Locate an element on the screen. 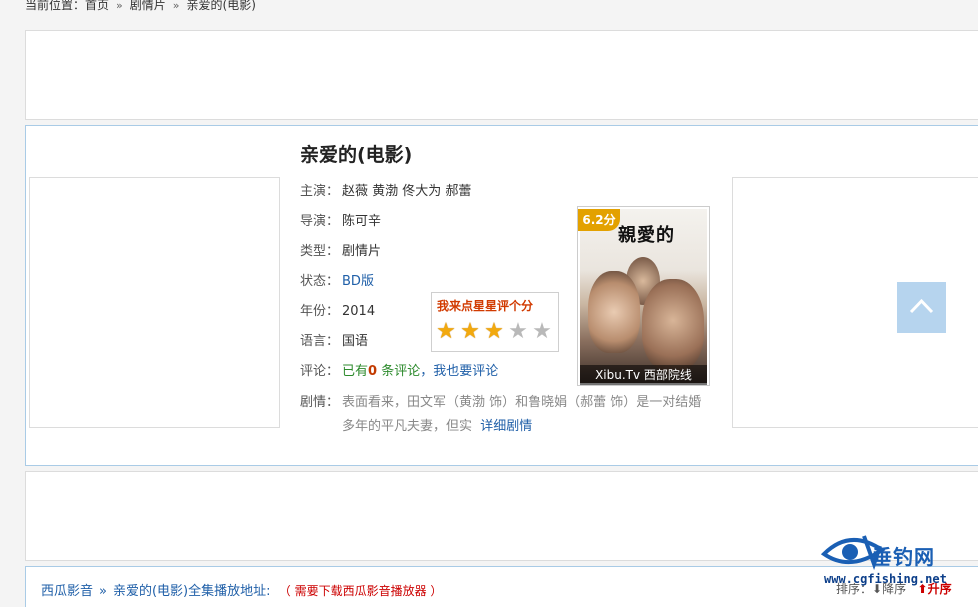 The image size is (978, 607). director-value: 陈可辛 is located at coordinates (362, 221).